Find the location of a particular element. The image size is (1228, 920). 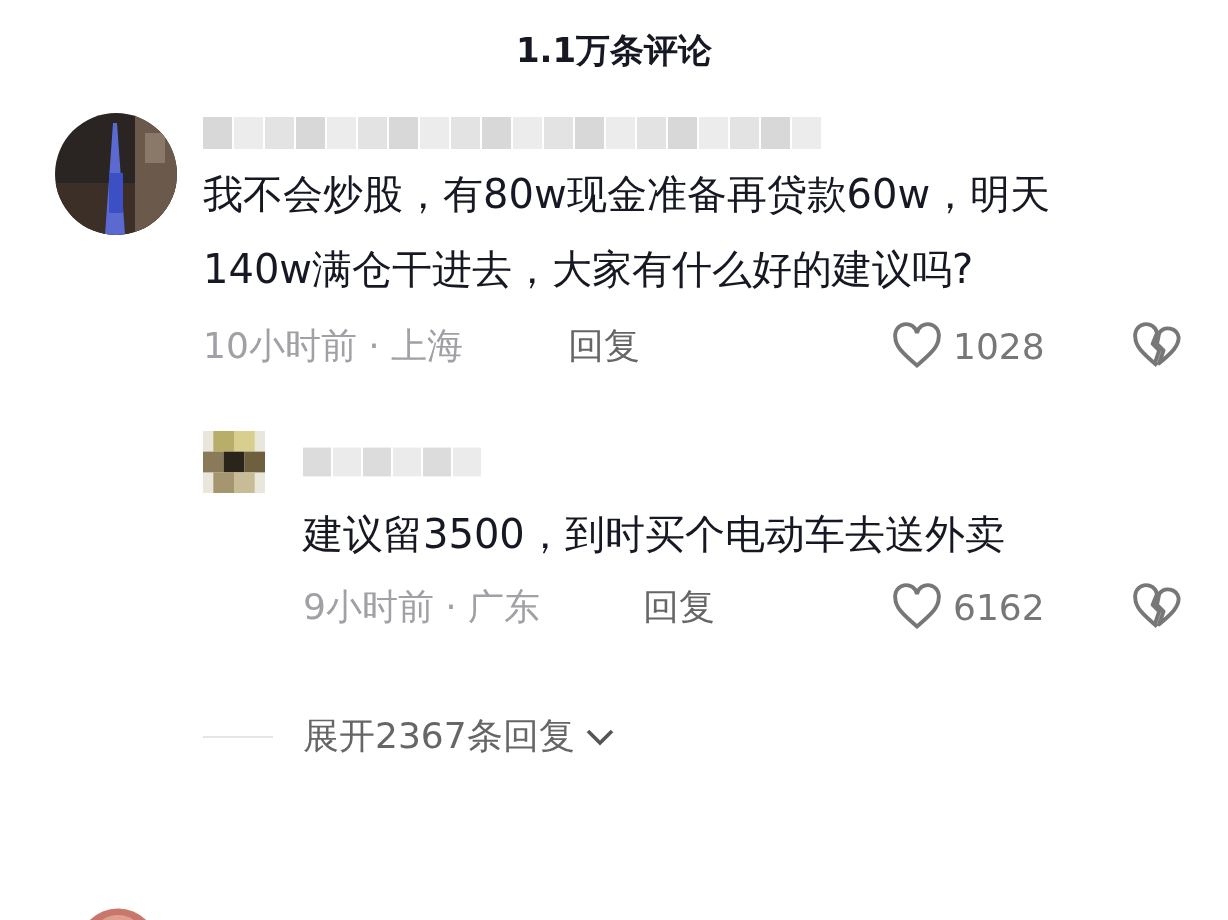

expand-replies-link: 展开2367条回复 is located at coordinates (439, 736).